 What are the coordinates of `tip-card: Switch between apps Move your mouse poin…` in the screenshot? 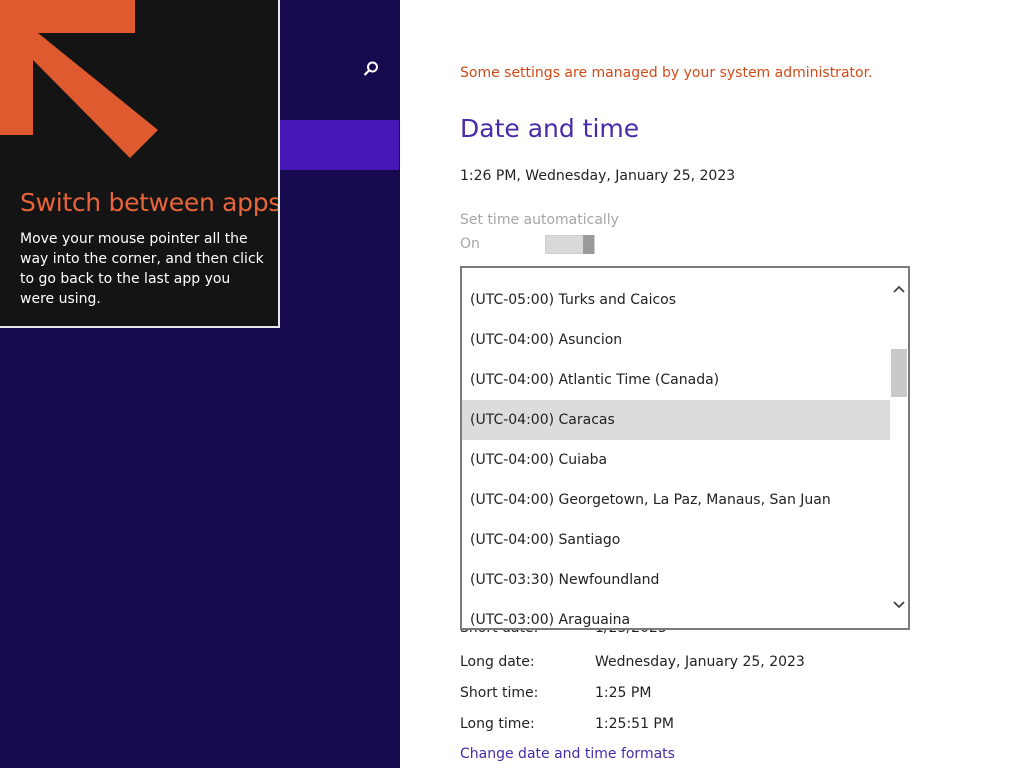 It's located at (140, 164).